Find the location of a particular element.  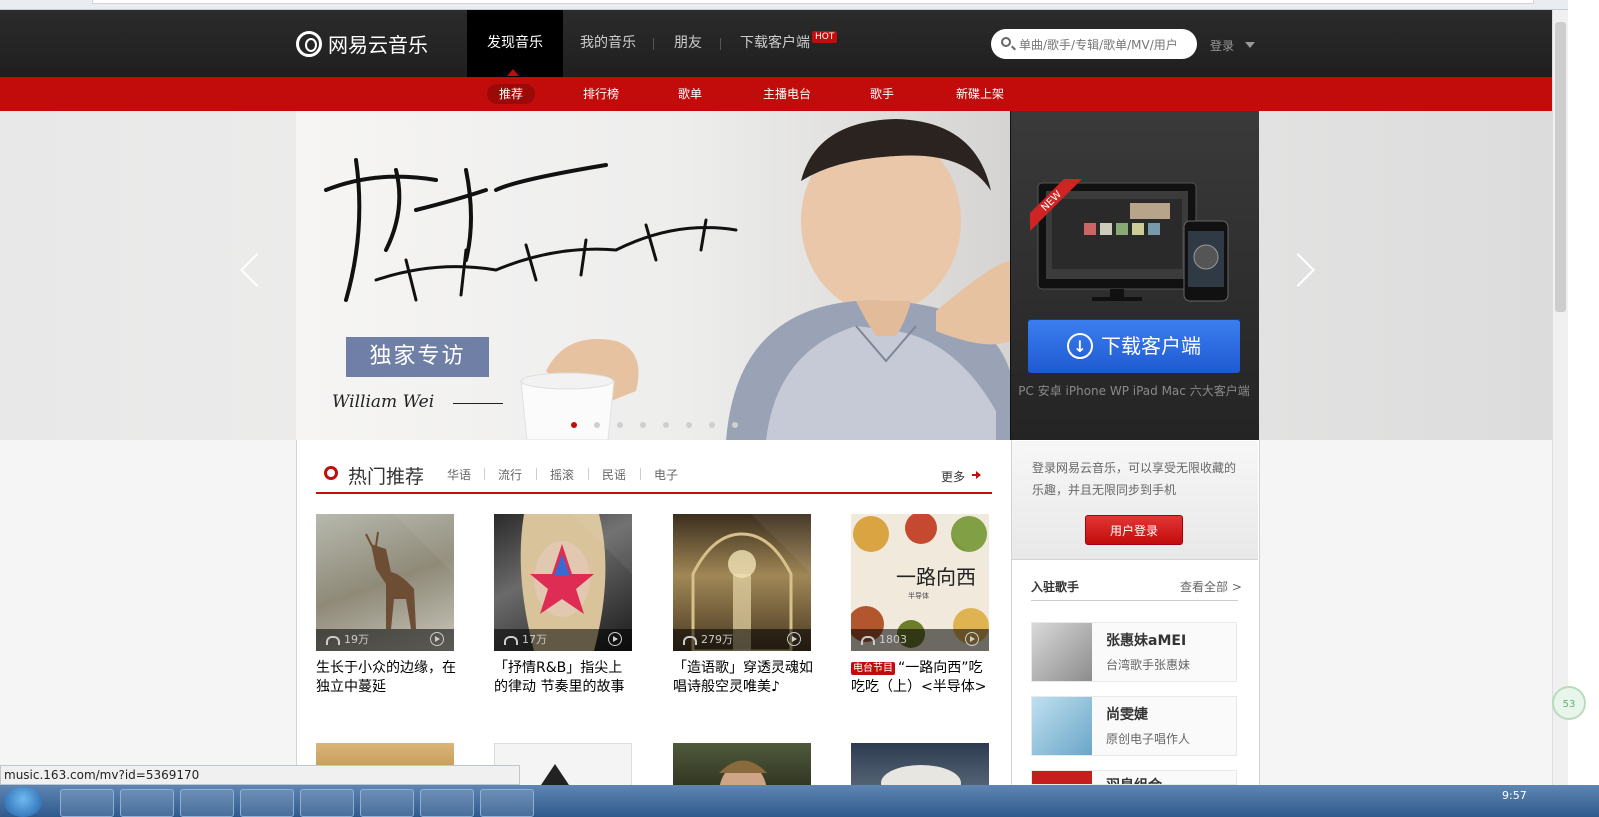

category-electronic: 电子 is located at coordinates (666, 474).